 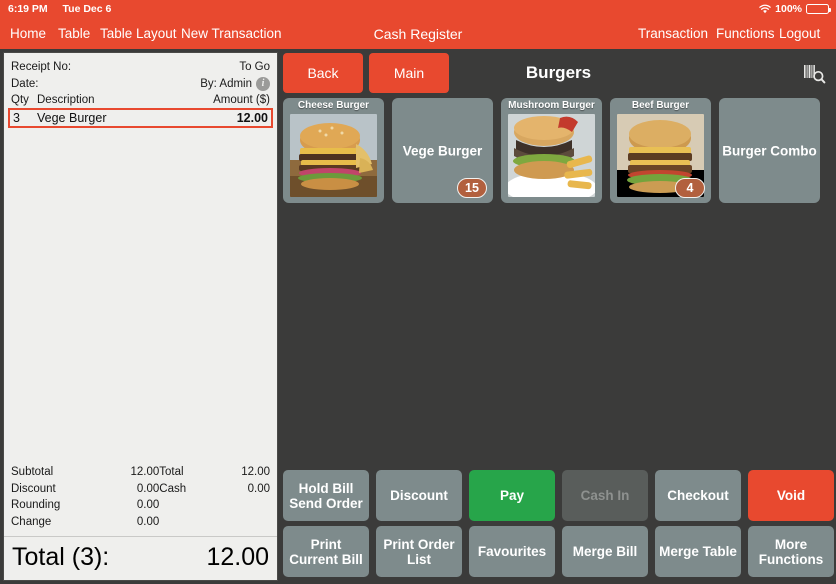 I want to click on nav-logout: Logout, so click(x=799, y=34).